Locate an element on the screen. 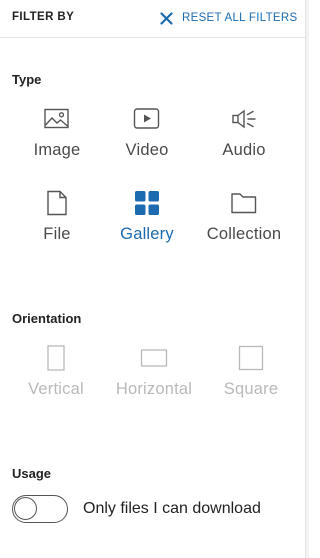 Image resolution: width=320 pixels, height=558 pixels. orientation-section-title: Orientation is located at coordinates (47, 318).